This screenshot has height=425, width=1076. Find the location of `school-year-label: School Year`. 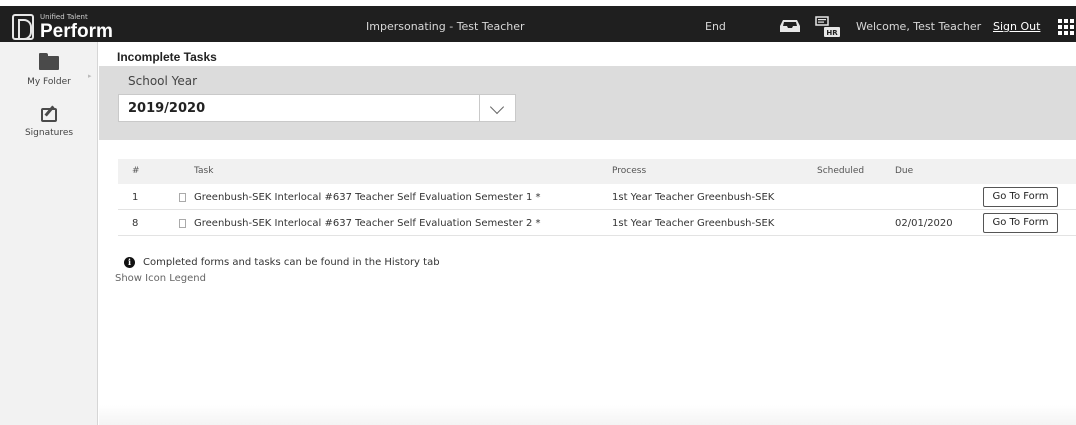

school-year-label: School Year is located at coordinates (163, 81).